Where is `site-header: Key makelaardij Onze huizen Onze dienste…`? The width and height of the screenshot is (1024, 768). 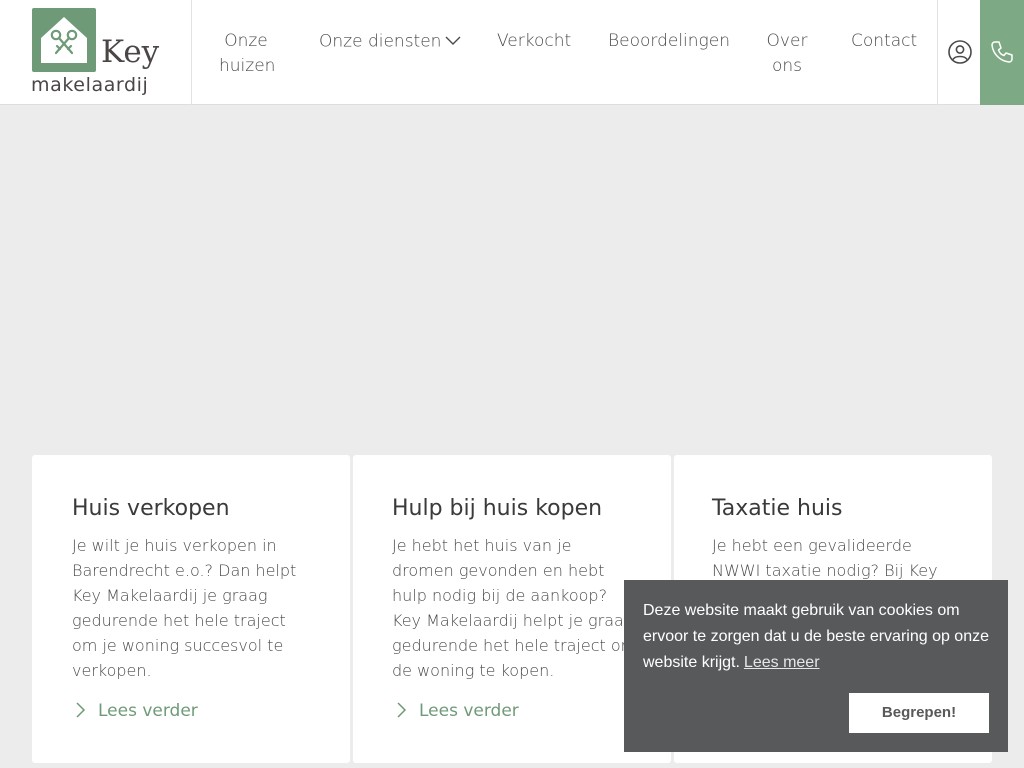 site-header: Key makelaardij Onze huizen Onze dienste… is located at coordinates (512, 52).